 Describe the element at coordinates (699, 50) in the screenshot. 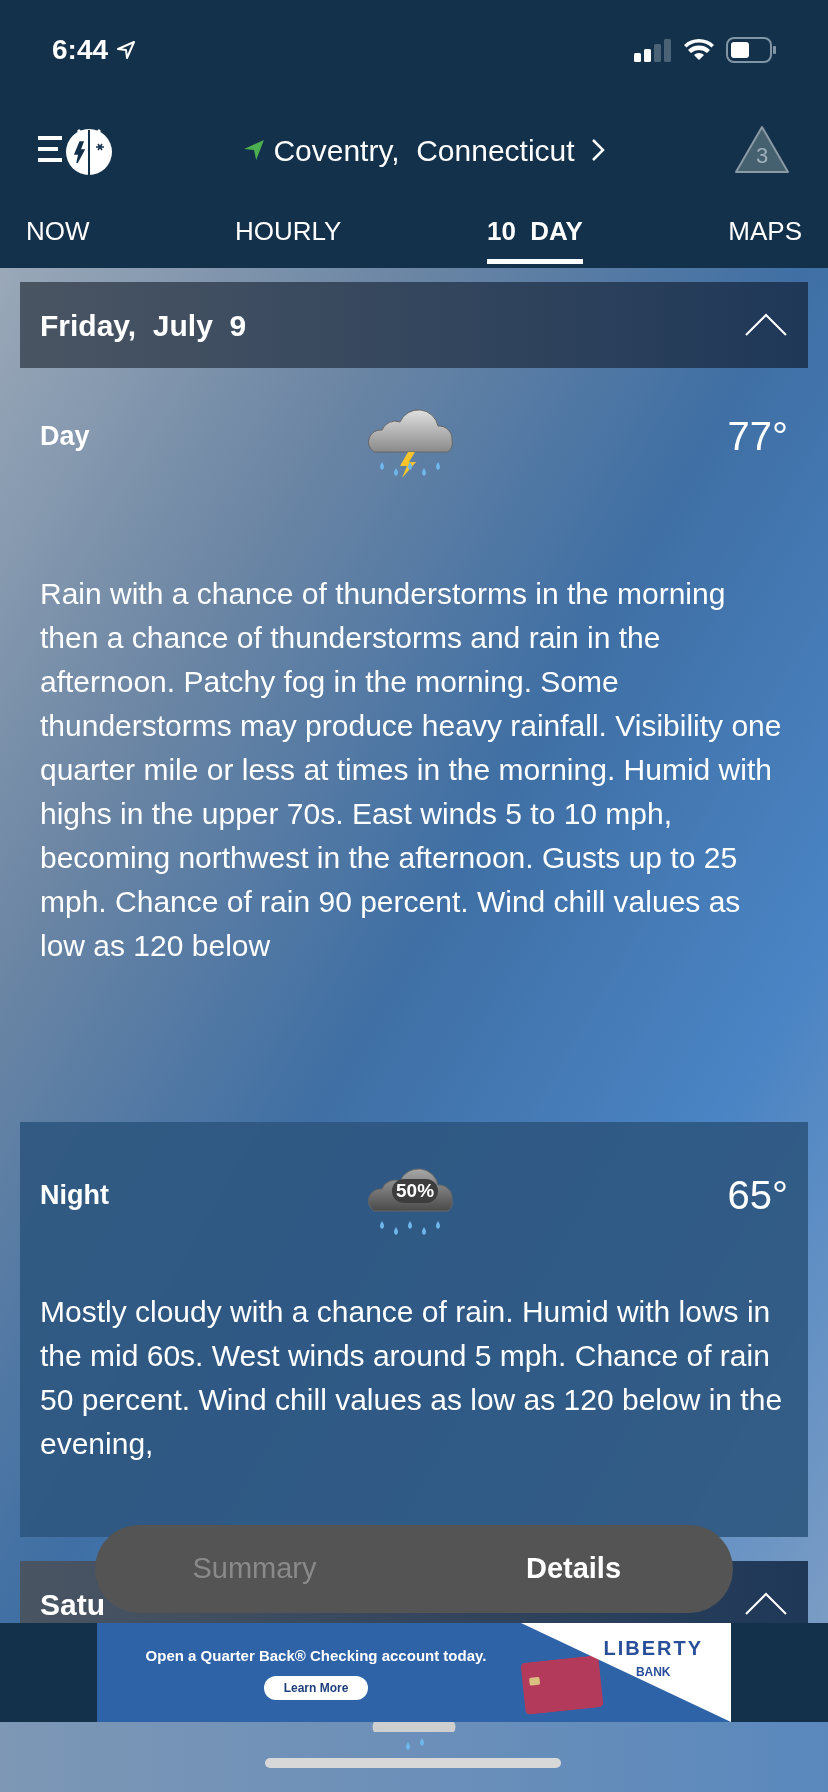

I see `wifi-icon` at that location.